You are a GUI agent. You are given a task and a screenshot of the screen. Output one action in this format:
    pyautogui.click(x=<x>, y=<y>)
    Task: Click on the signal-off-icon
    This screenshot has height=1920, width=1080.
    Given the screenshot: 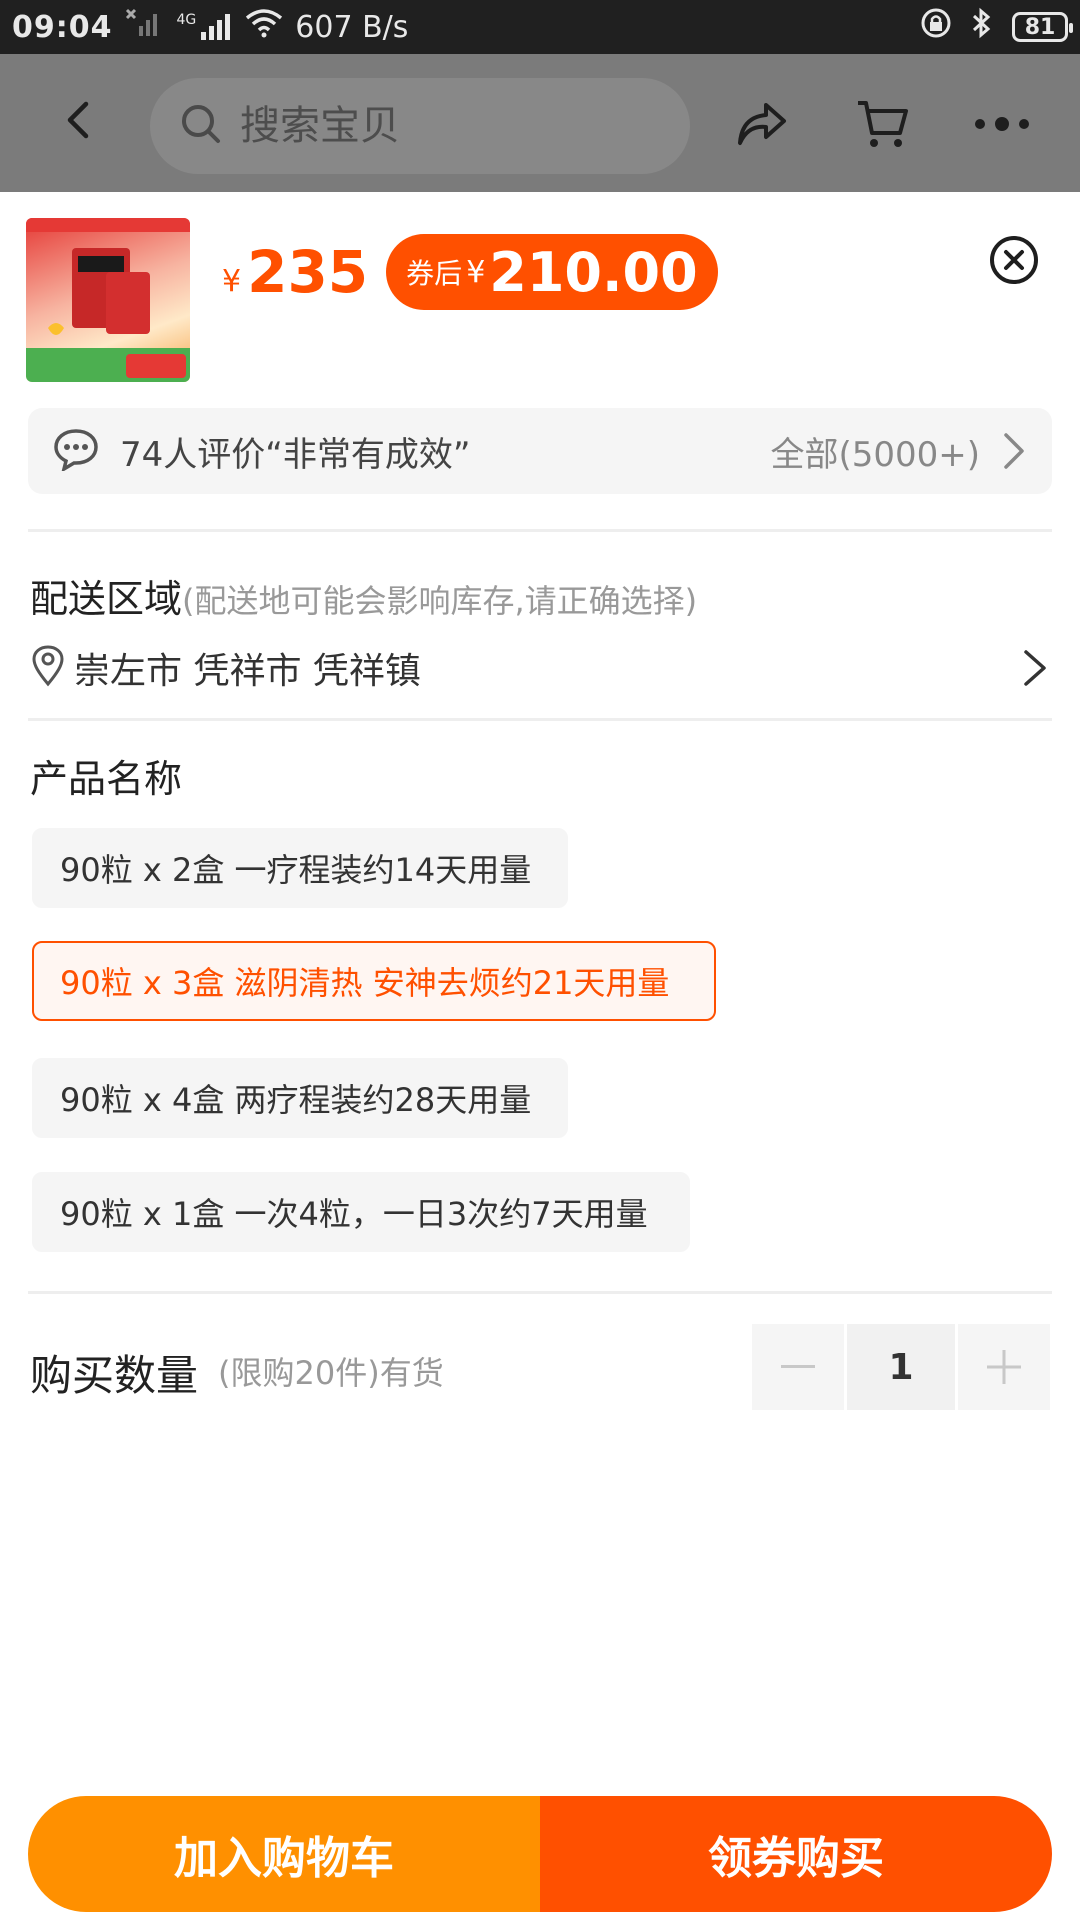 What is the action you would take?
    pyautogui.click(x=145, y=27)
    